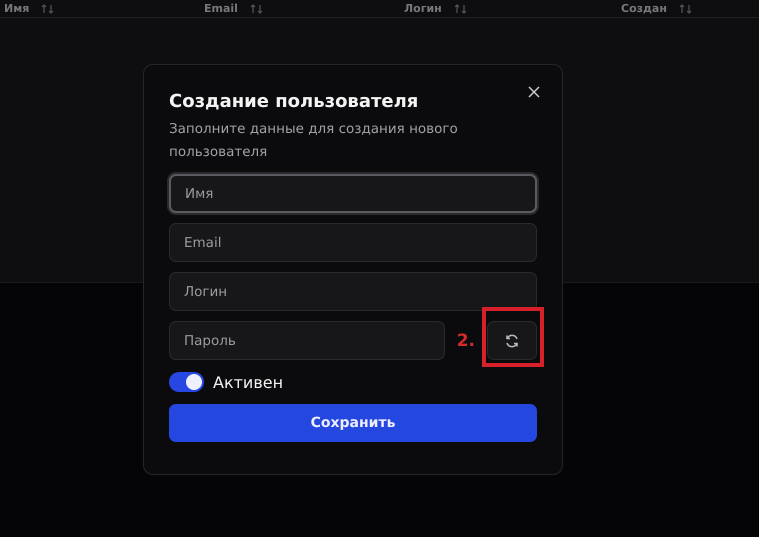  Describe the element at coordinates (465, 340) in the screenshot. I see `annotation-label: 2.` at that location.